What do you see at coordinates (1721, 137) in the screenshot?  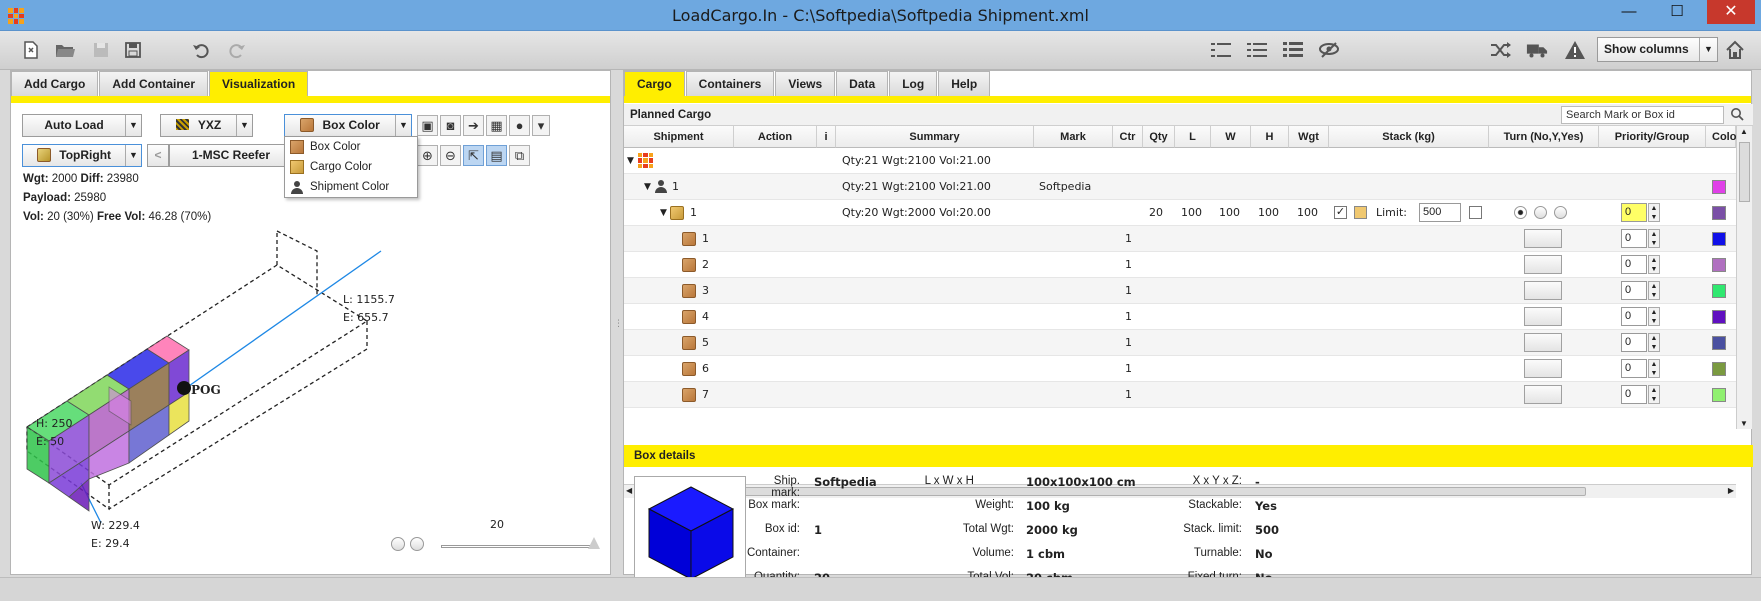 I see `col-color: Colo` at bounding box center [1721, 137].